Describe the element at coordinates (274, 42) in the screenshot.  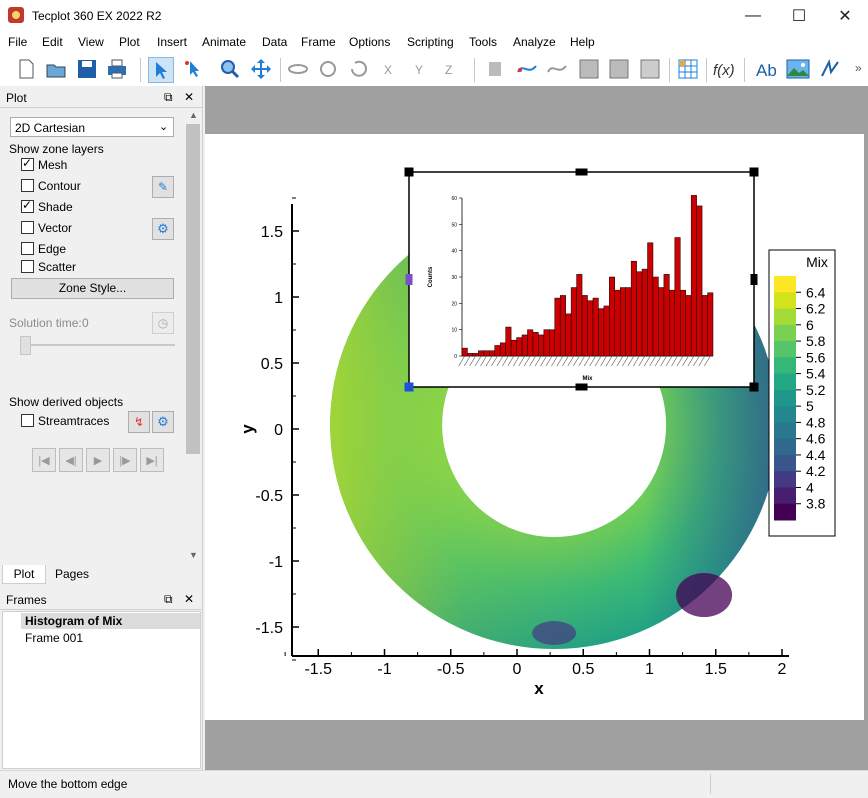
I see `menu-data: Data` at that location.